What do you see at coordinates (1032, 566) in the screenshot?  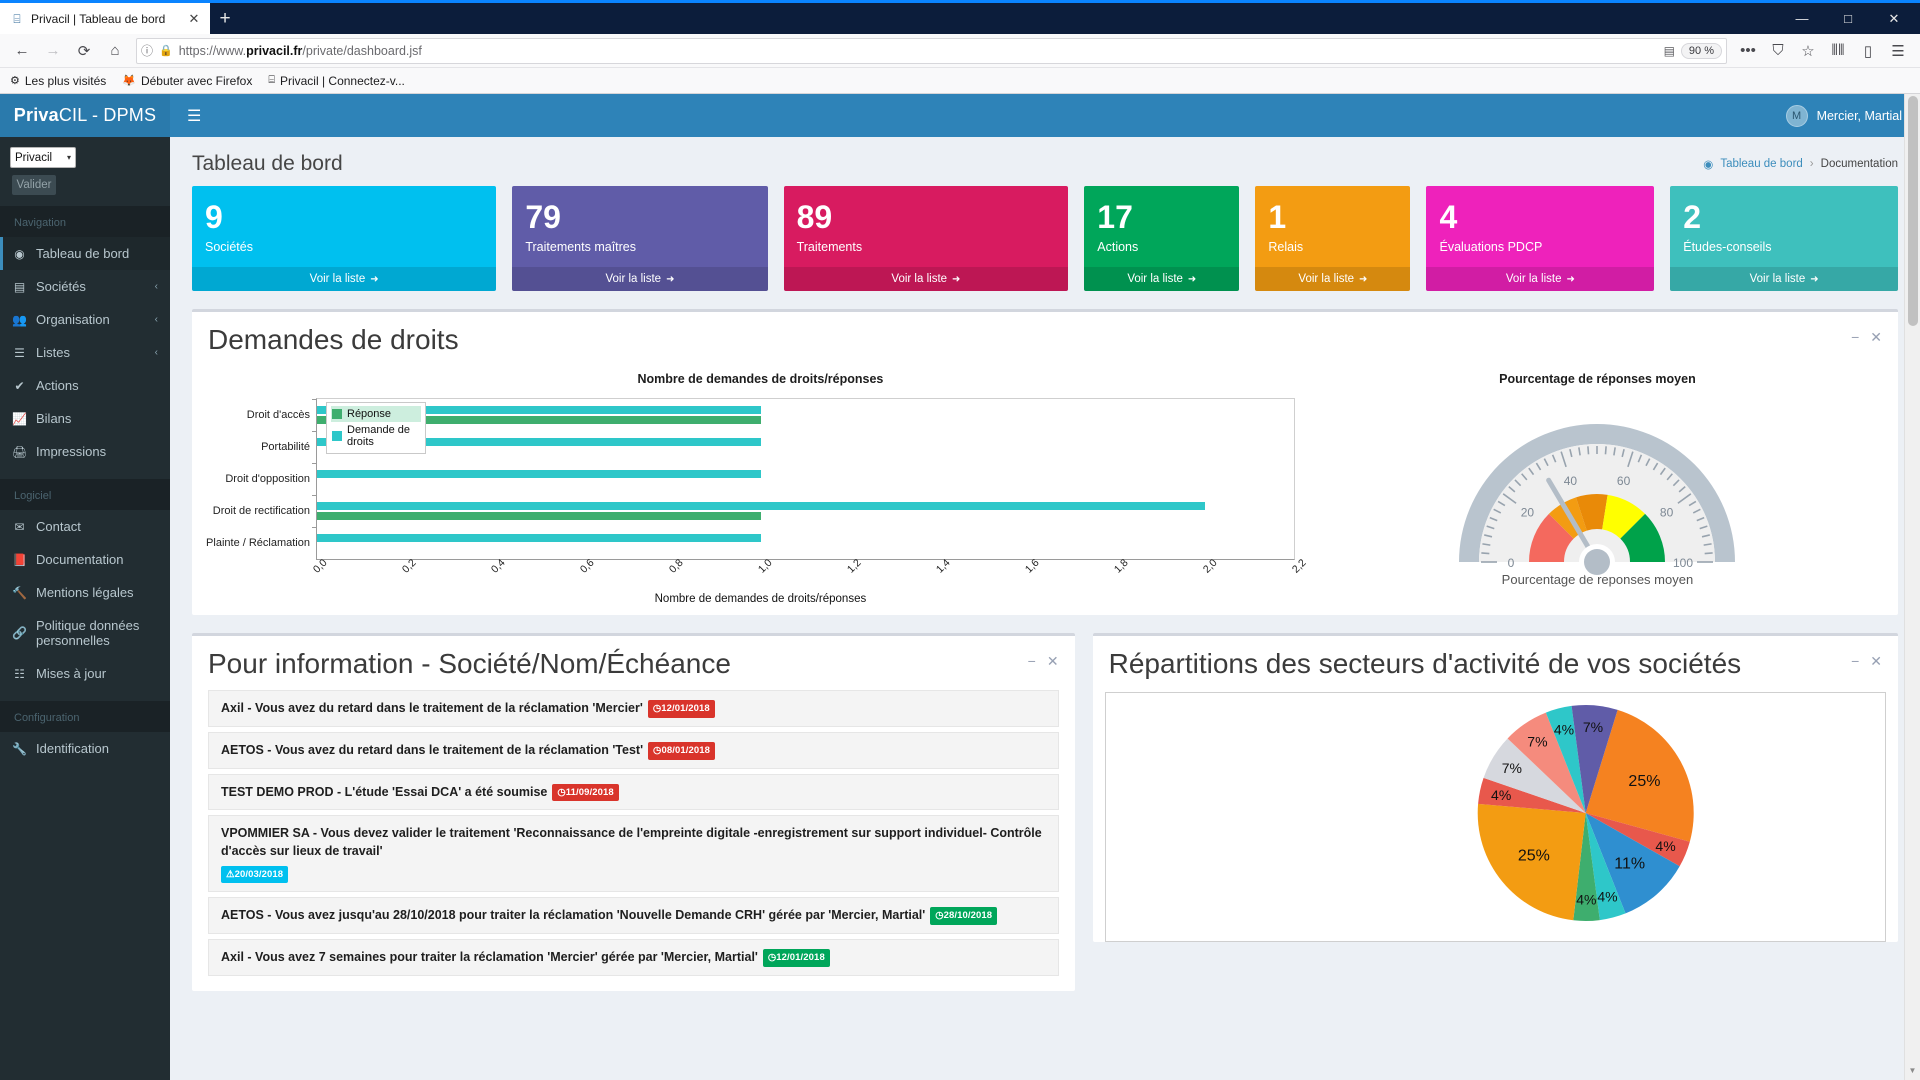 I see `axis-tick-label: 1,6` at bounding box center [1032, 566].